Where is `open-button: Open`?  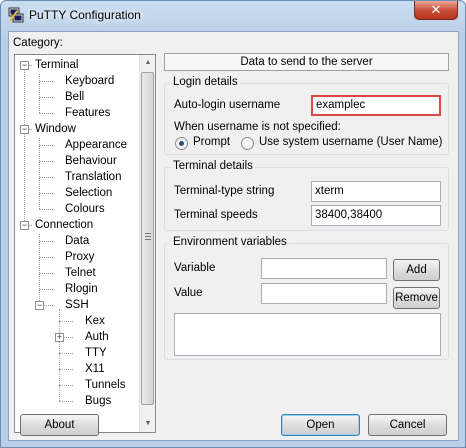
open-button: Open is located at coordinates (320, 425).